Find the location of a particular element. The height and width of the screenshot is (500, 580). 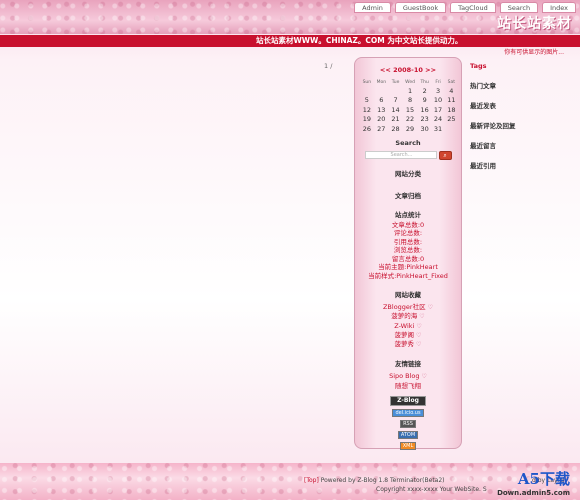

favorite-link: 菠萝阁 ♡ is located at coordinates (408, 335).